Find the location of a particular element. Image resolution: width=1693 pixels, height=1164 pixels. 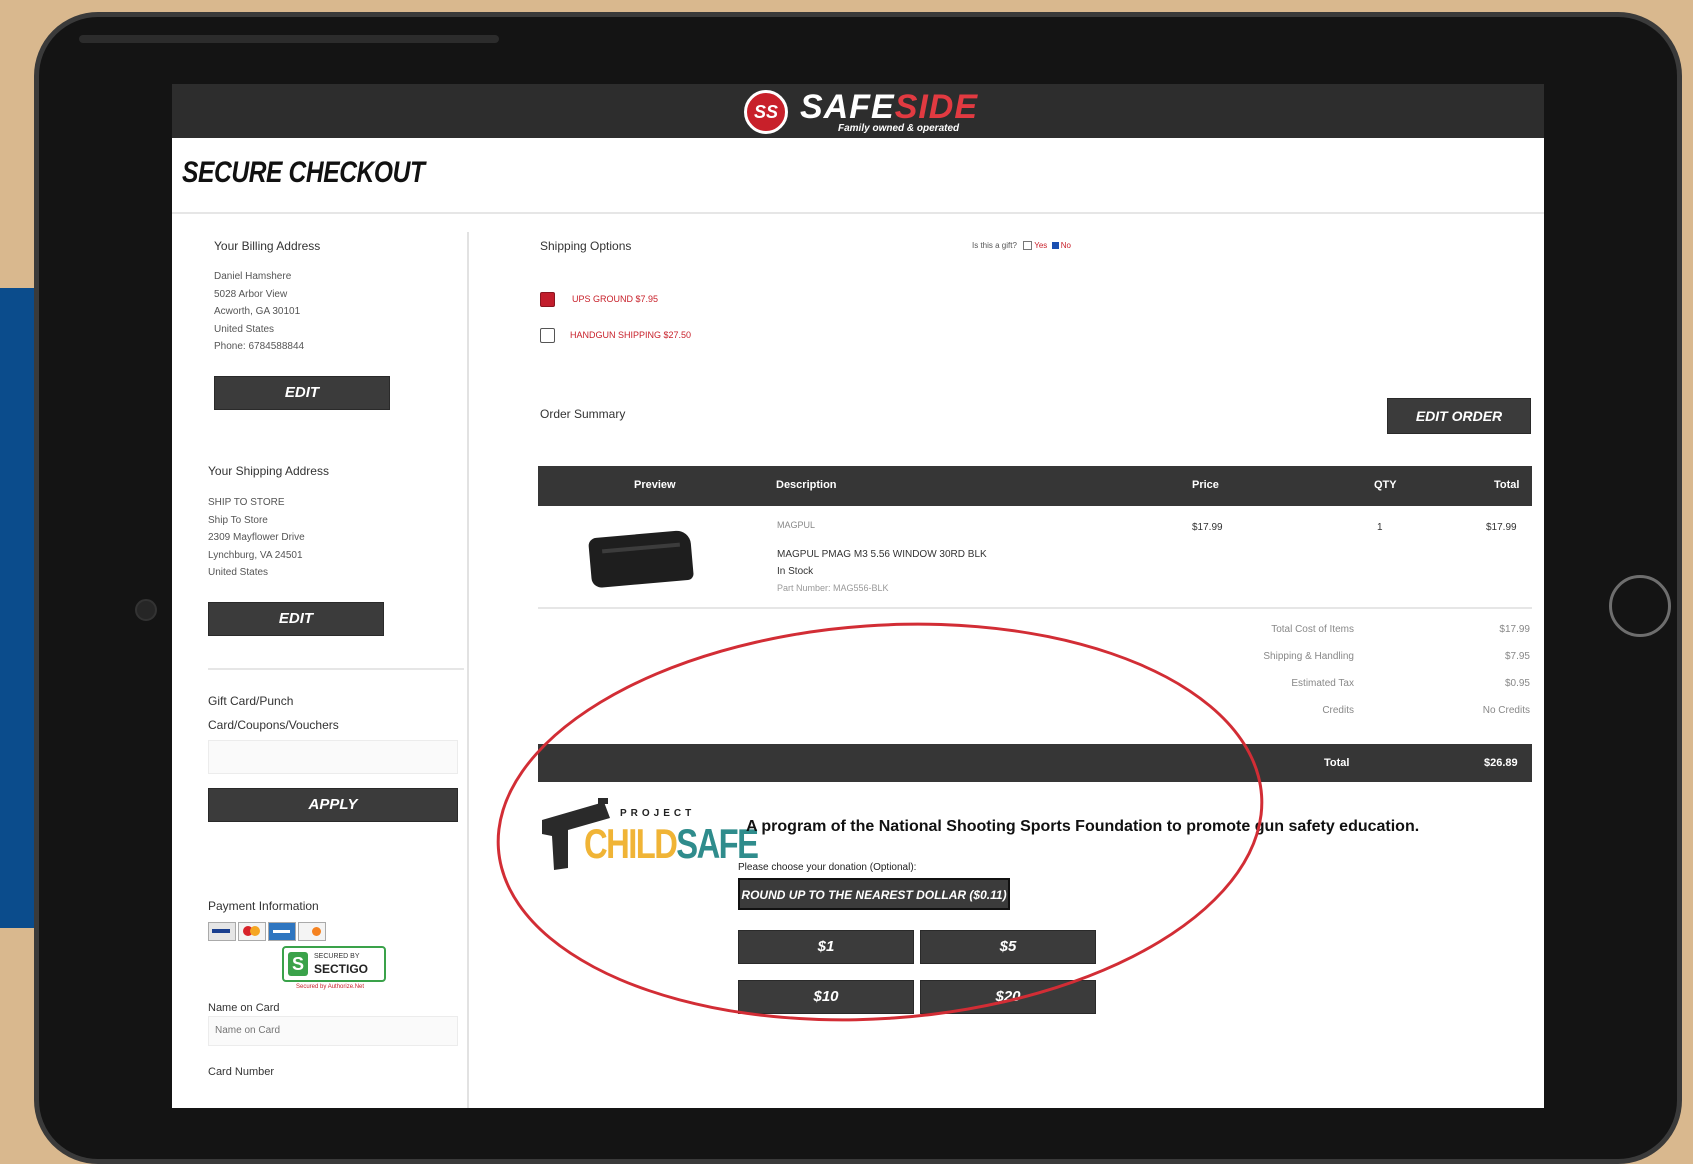

logo-word-safe: SAFE is located at coordinates (847, 107).